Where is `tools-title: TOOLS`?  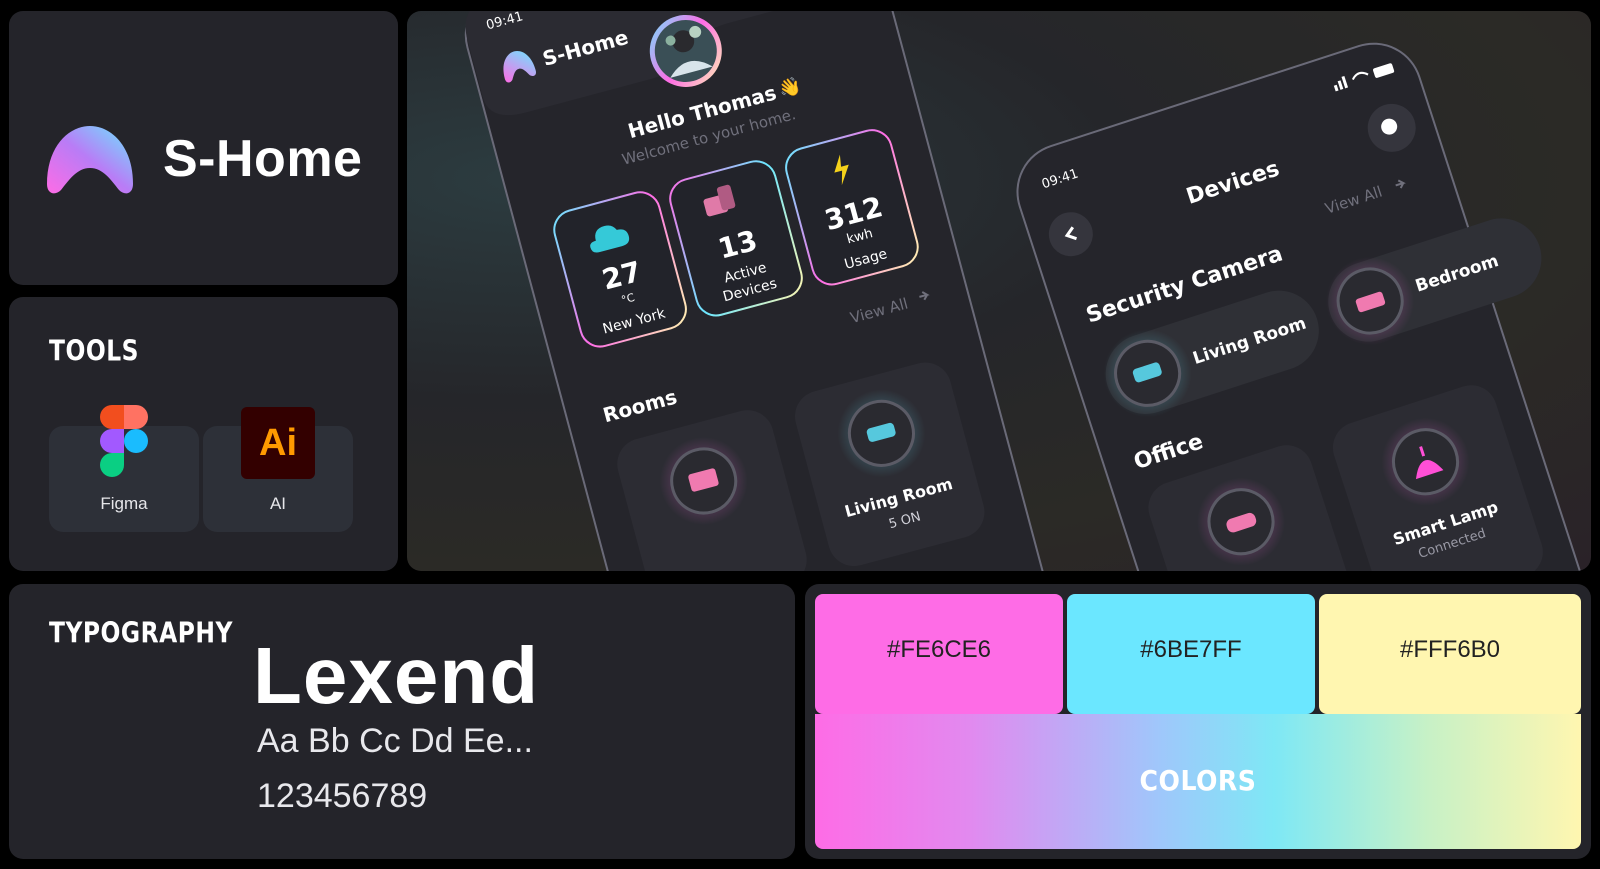
tools-title: TOOLS is located at coordinates (94, 351).